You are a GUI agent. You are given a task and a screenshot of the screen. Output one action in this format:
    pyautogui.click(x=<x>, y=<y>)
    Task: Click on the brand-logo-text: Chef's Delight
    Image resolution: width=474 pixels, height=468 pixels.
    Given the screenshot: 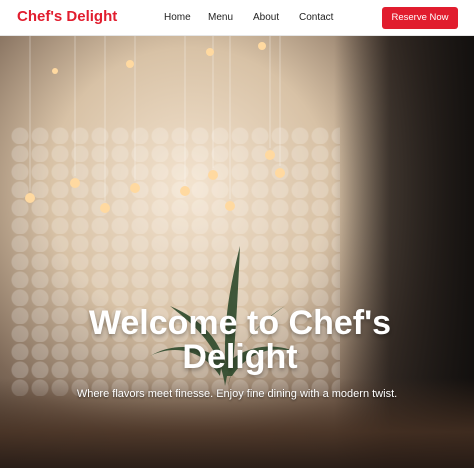 What is the action you would take?
    pyautogui.click(x=67, y=16)
    